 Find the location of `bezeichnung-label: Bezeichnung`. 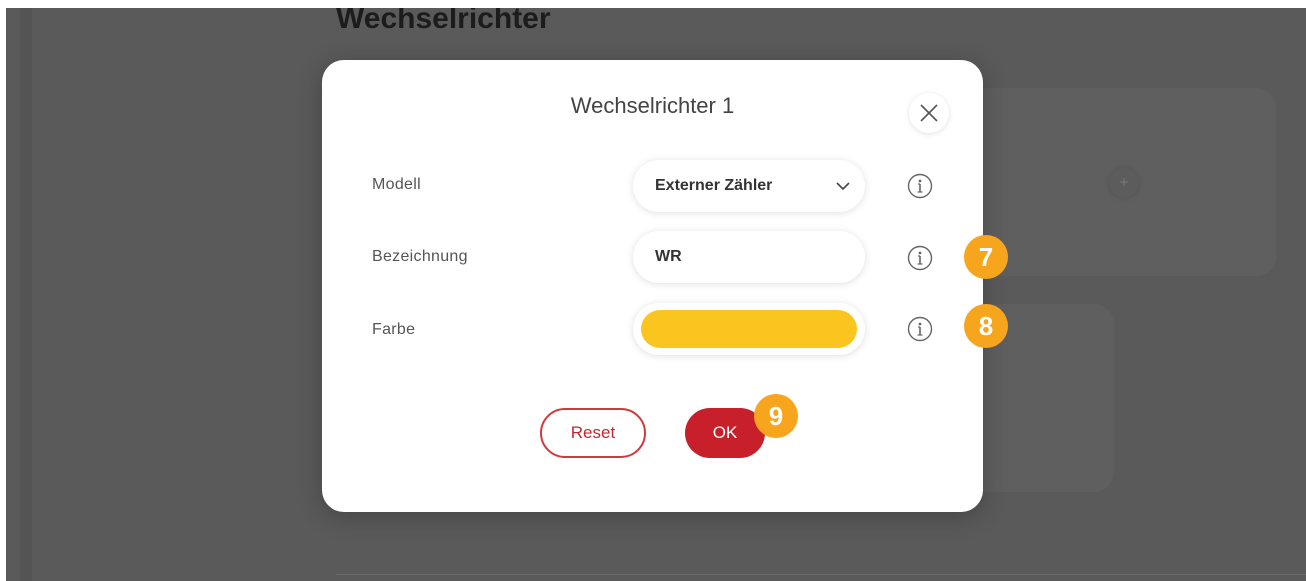

bezeichnung-label: Bezeichnung is located at coordinates (420, 256).